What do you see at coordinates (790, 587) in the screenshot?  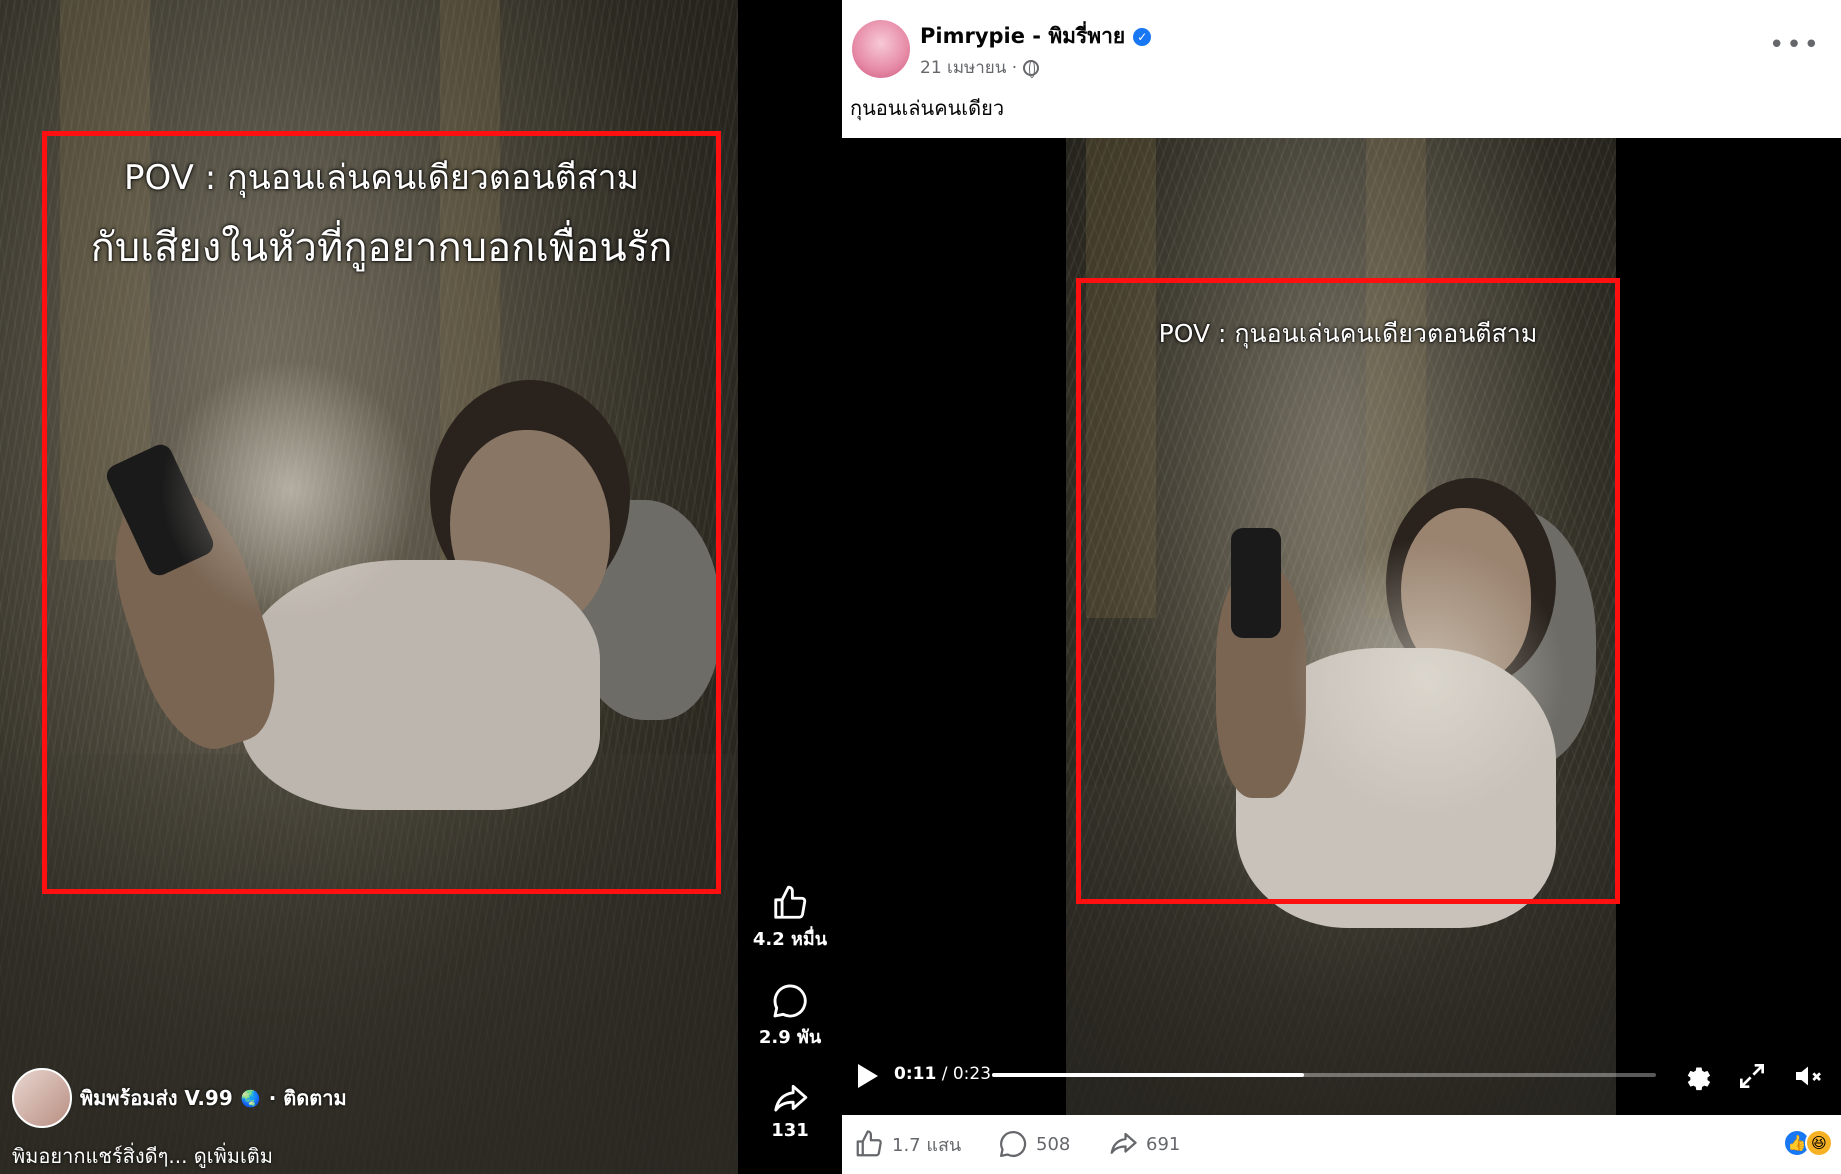 I see `action-rail: 4.2 หมื่น 2.9 พัน 131` at bounding box center [790, 587].